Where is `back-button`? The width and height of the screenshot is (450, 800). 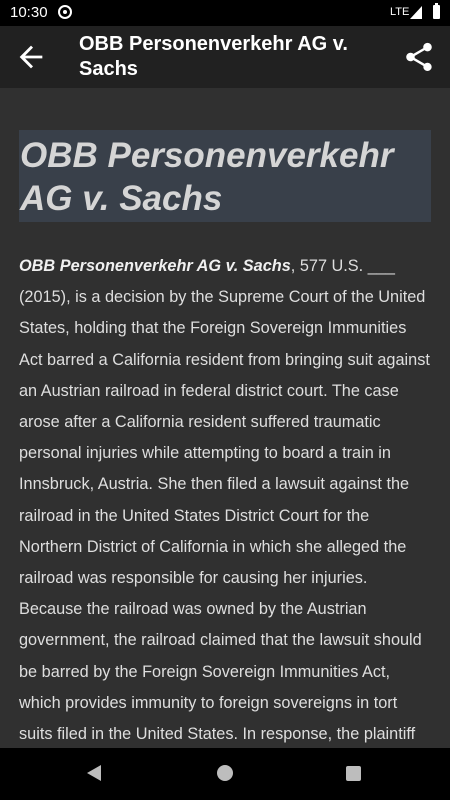 back-button is located at coordinates (31, 57).